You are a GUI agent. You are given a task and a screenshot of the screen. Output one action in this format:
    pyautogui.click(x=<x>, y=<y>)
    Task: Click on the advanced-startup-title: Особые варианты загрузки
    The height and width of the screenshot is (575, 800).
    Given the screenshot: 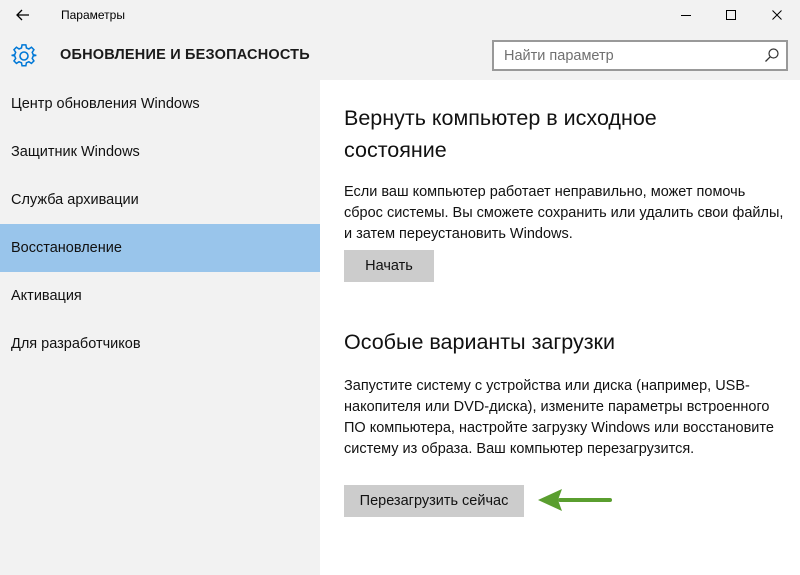 What is the action you would take?
    pyautogui.click(x=479, y=342)
    